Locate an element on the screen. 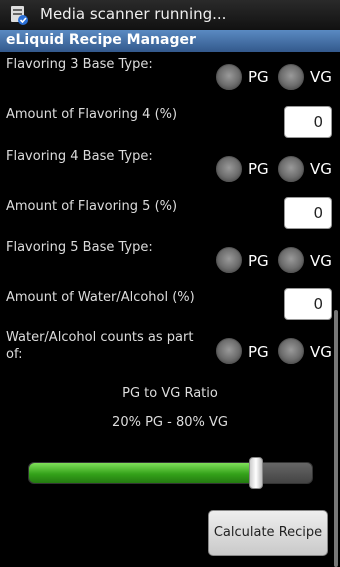 Image resolution: width=340 pixels, height=567 pixels. ratio-slider-fill is located at coordinates (143, 473).